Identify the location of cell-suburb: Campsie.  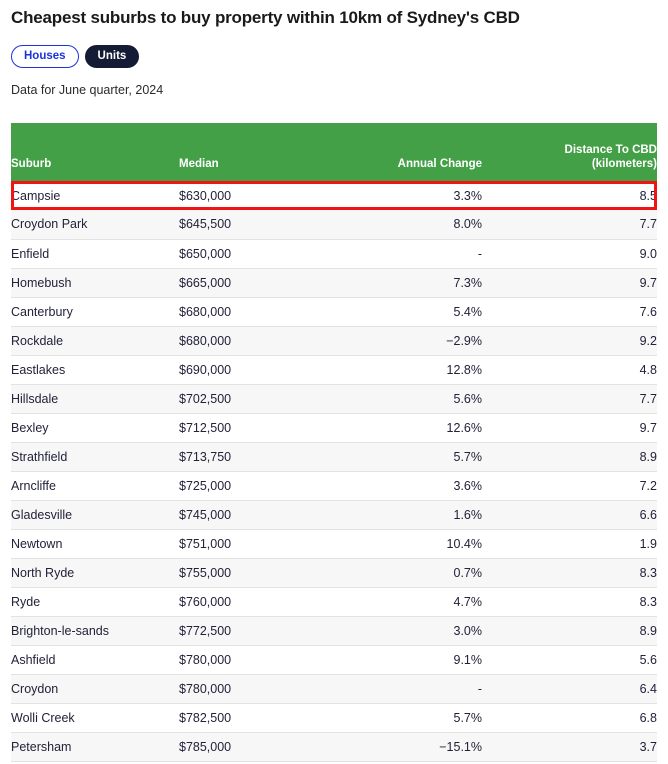
(95, 195).